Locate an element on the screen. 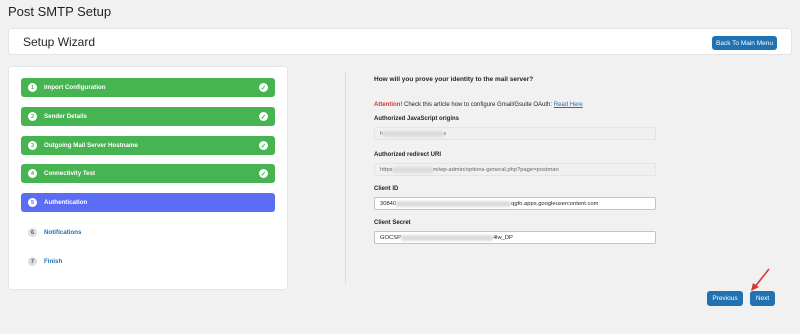 This screenshot has width=800, height=334. divider is located at coordinates (345, 178).